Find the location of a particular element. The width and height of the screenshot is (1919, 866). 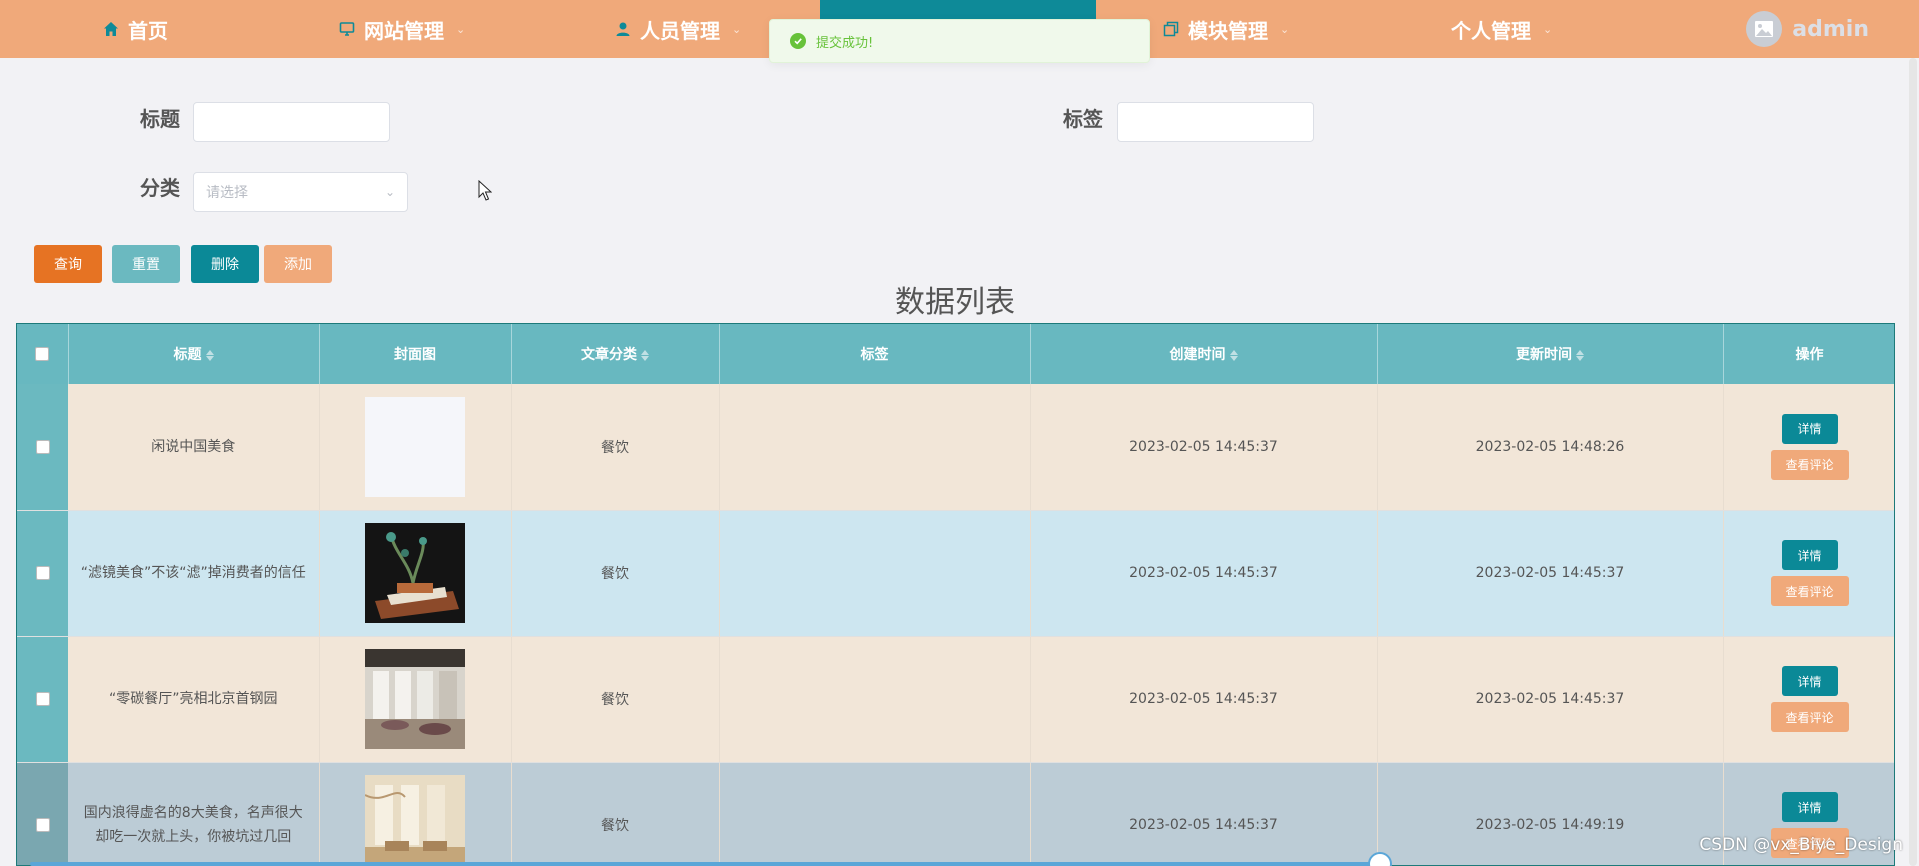

image-placeholder-icon is located at coordinates (1764, 29).